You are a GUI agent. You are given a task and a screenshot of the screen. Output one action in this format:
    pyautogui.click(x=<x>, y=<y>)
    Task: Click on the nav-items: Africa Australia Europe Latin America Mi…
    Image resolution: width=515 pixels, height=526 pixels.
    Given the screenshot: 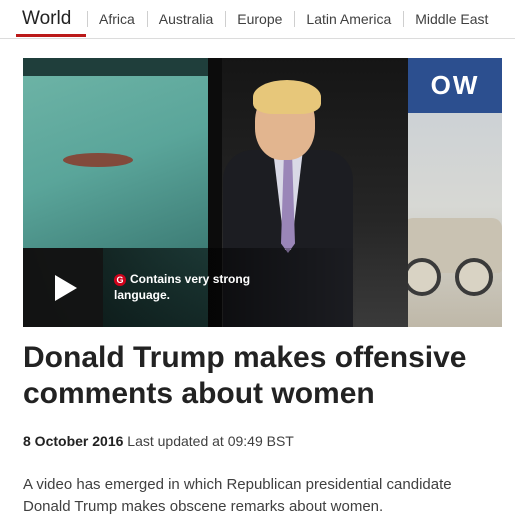 What is the action you would take?
    pyautogui.click(x=293, y=19)
    